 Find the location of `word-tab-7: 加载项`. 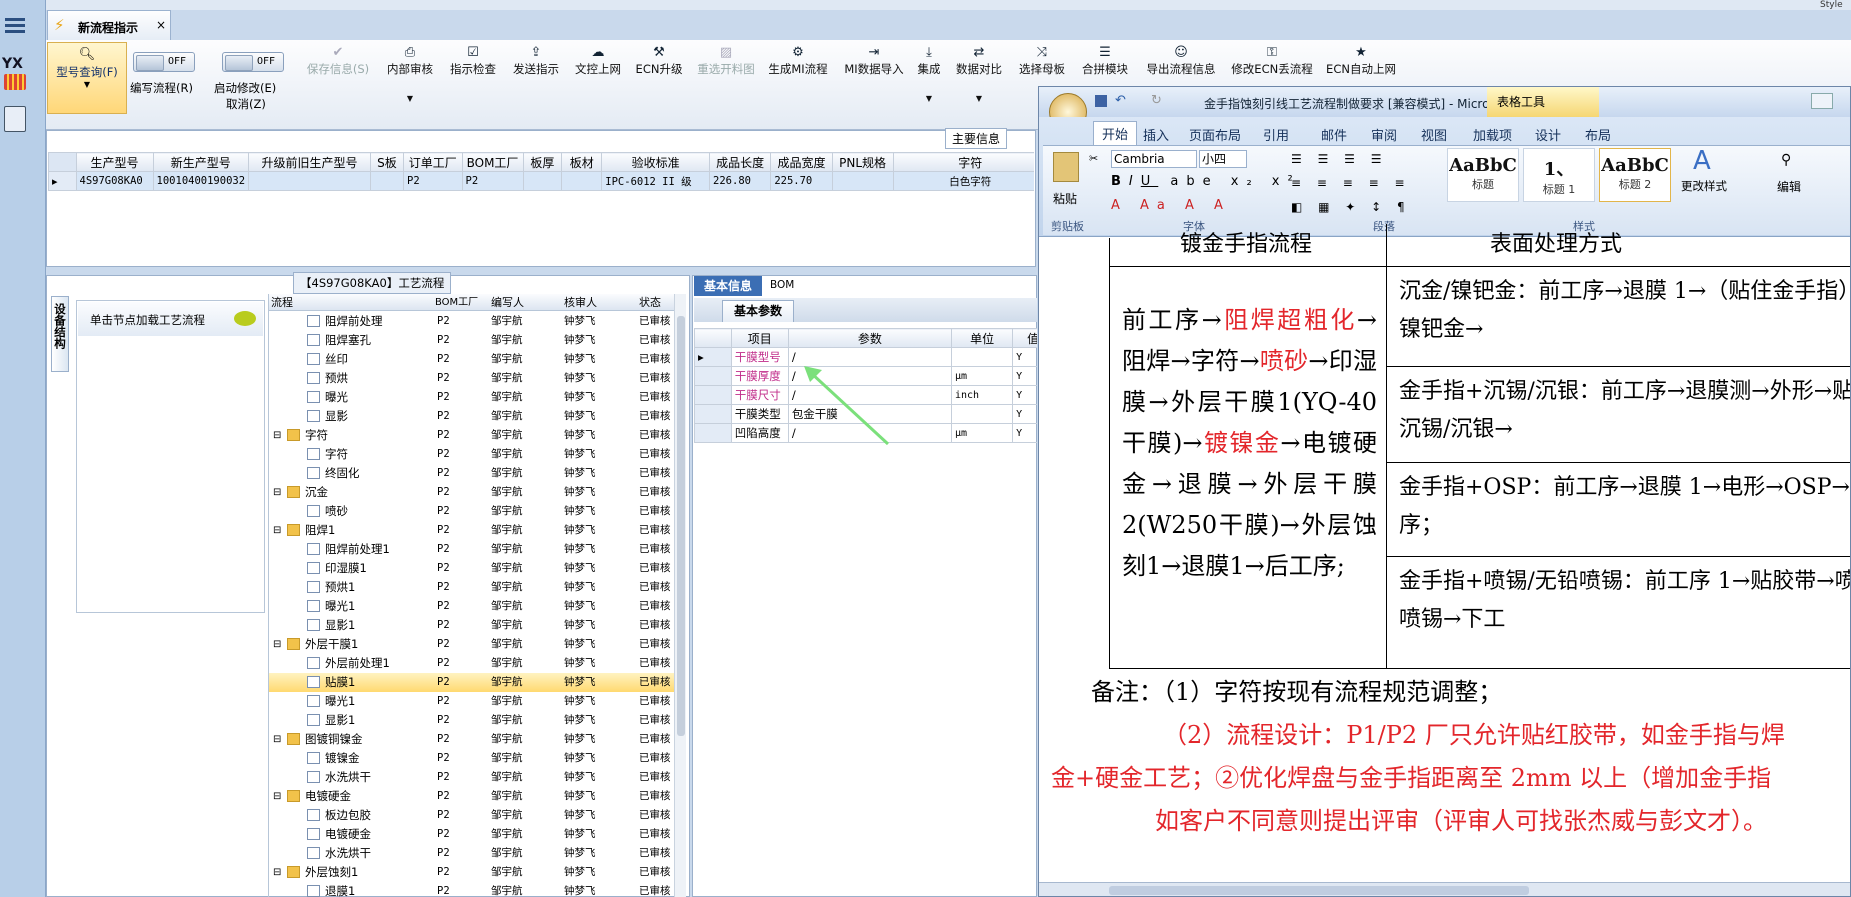

word-tab-7: 加载项 is located at coordinates (1492, 134).